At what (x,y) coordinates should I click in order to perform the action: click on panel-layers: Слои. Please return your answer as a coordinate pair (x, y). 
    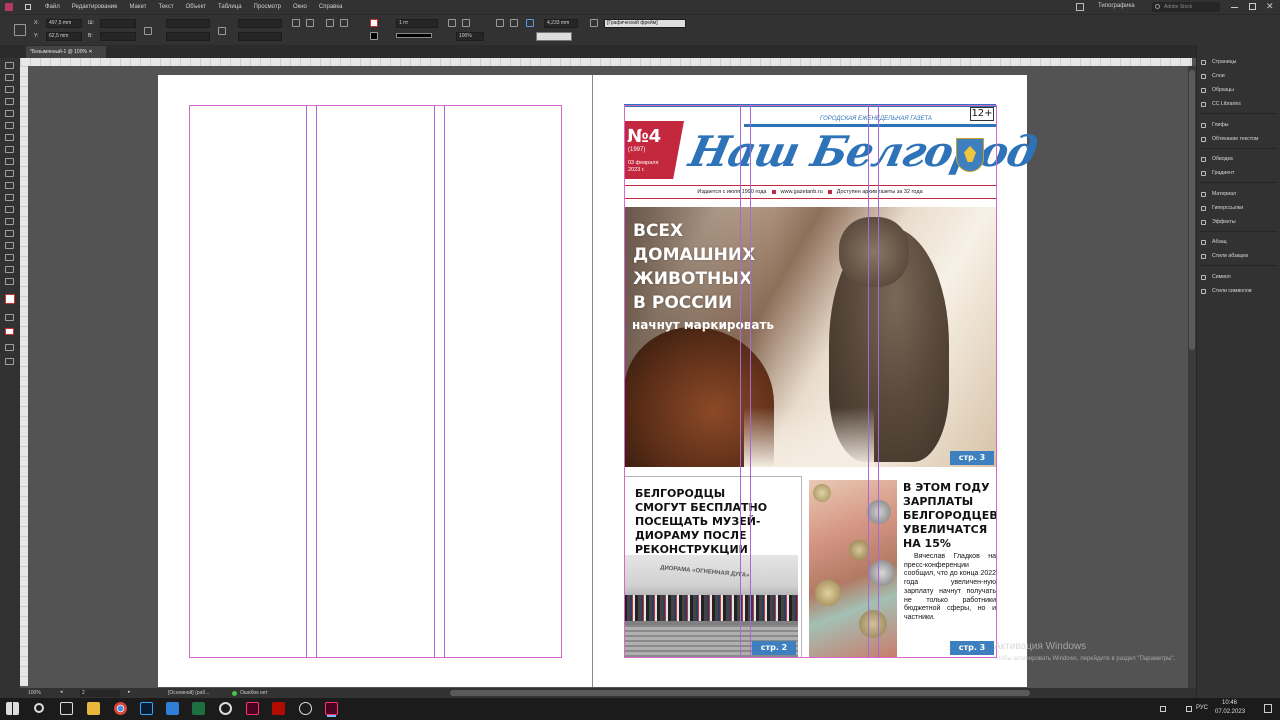
    Looking at the image, I should click on (1213, 76).